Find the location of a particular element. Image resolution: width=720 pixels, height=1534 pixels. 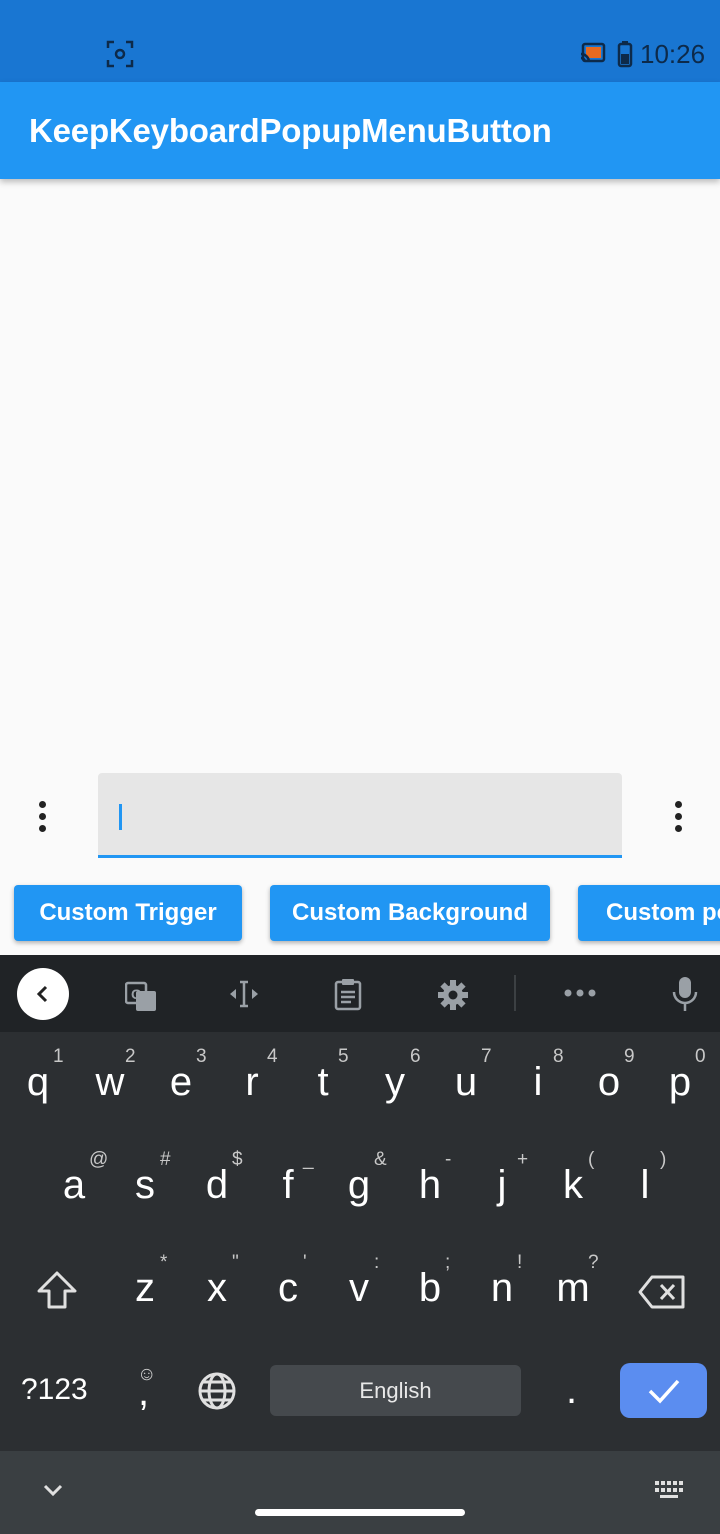

key-letter: h is located at coordinates (430, 1185).